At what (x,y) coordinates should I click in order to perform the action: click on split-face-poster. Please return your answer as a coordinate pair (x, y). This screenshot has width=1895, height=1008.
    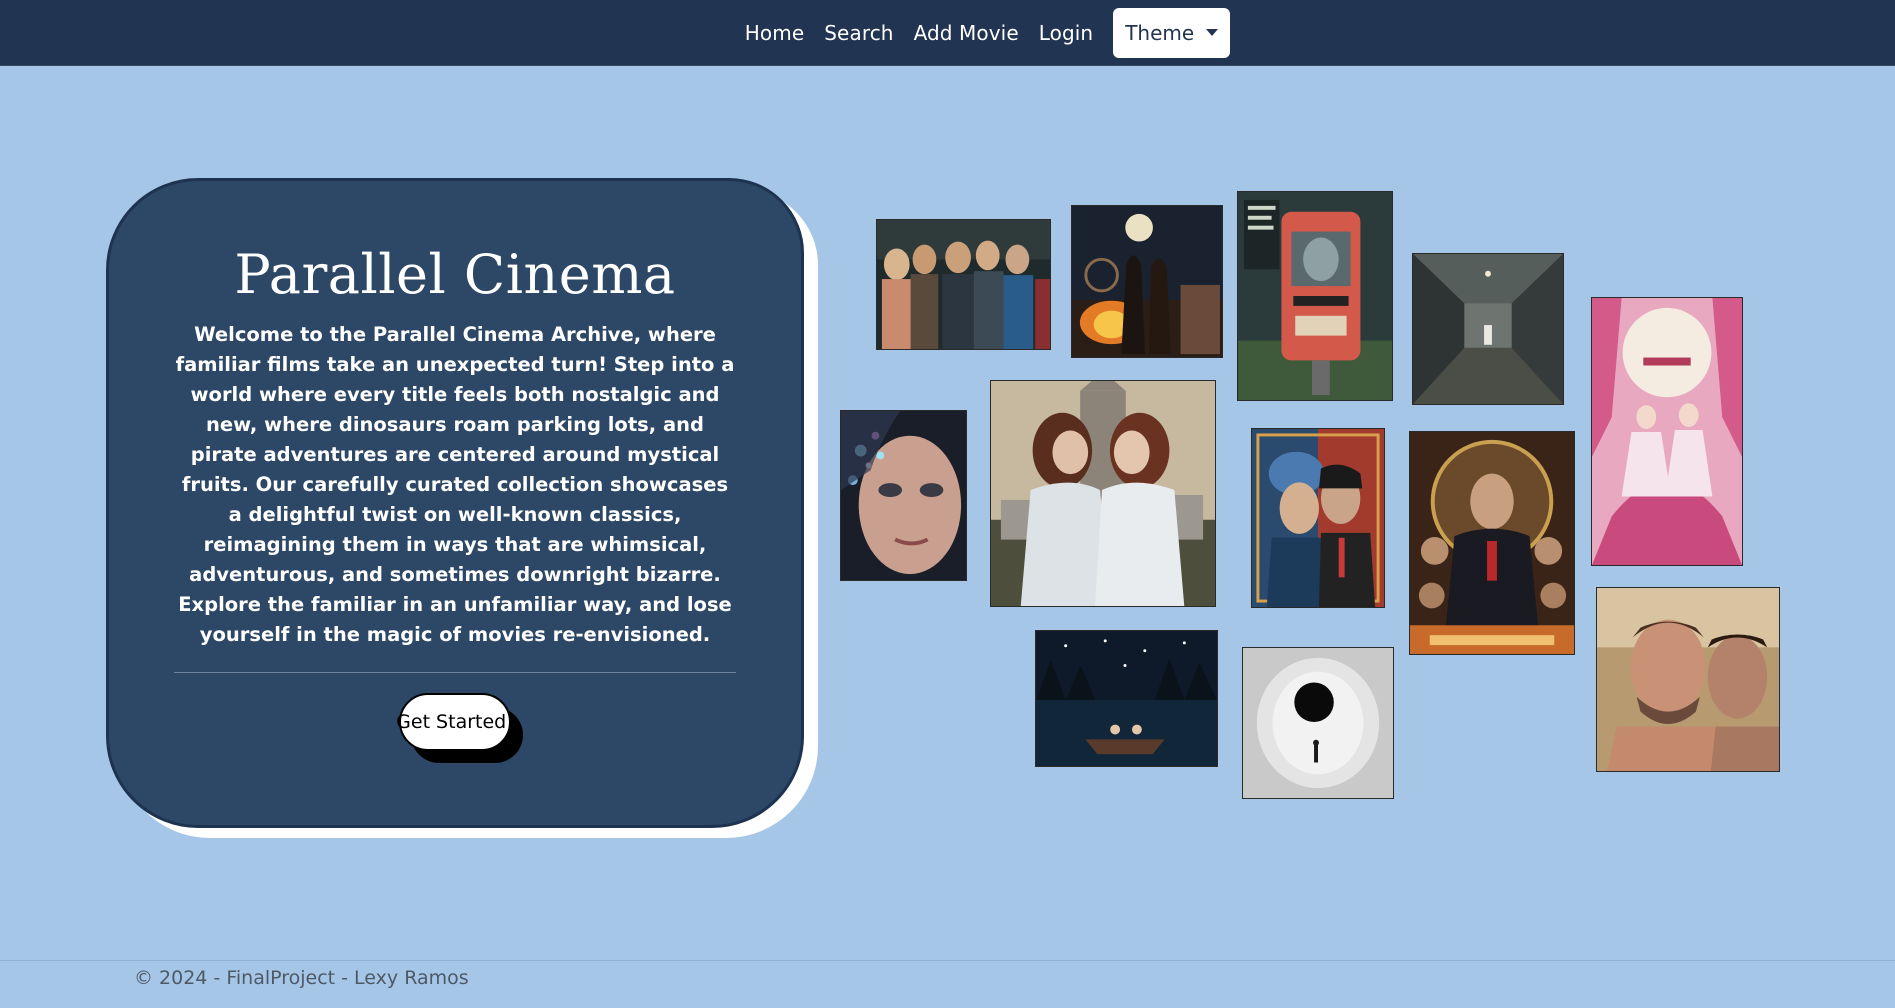
    Looking at the image, I should click on (1318, 518).